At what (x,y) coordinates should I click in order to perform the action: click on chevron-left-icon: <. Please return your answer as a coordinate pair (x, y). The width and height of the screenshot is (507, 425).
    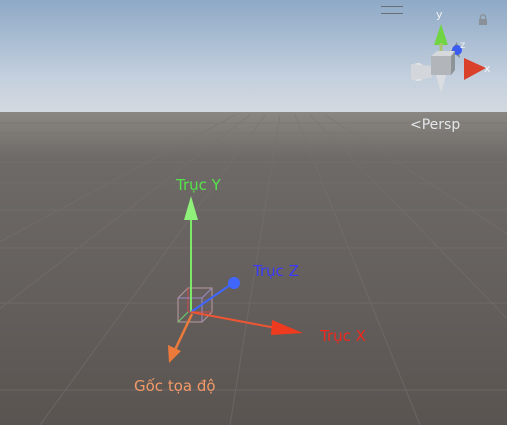
    Looking at the image, I should click on (416, 125).